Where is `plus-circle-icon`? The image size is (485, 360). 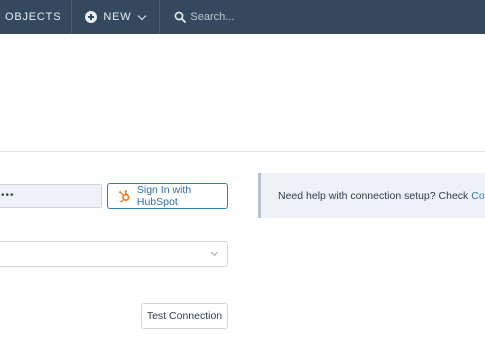 plus-circle-icon is located at coordinates (91, 17).